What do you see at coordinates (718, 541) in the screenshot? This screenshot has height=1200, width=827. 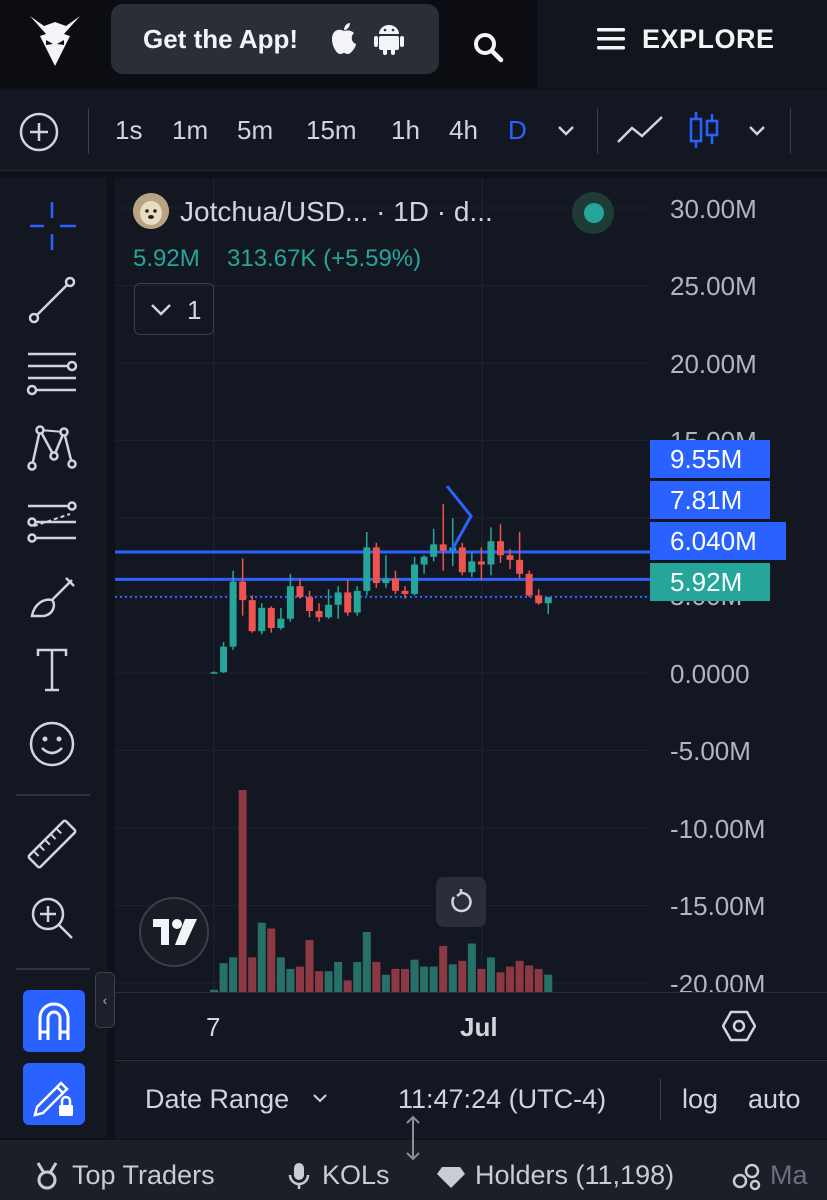 I see `price-tag: 6.040M` at bounding box center [718, 541].